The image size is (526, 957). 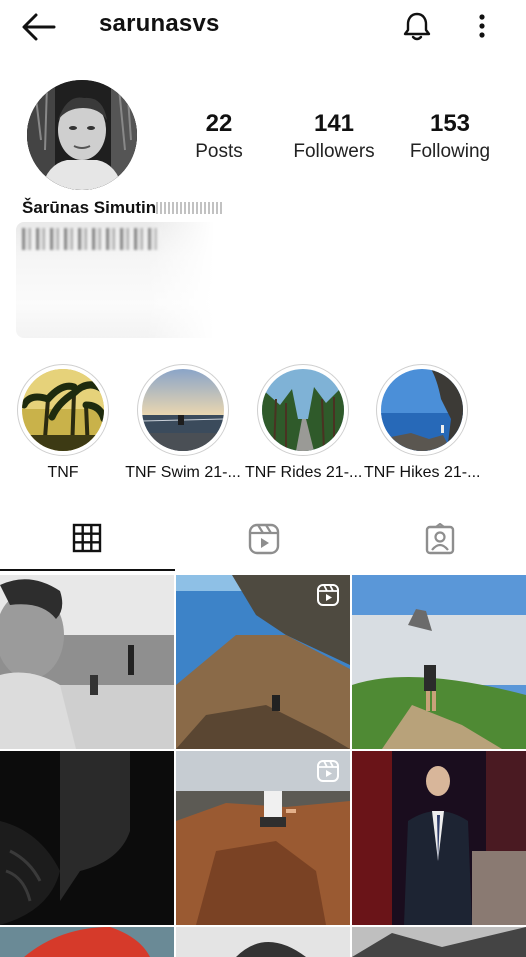 I want to click on profile-avatar, so click(x=82, y=135).